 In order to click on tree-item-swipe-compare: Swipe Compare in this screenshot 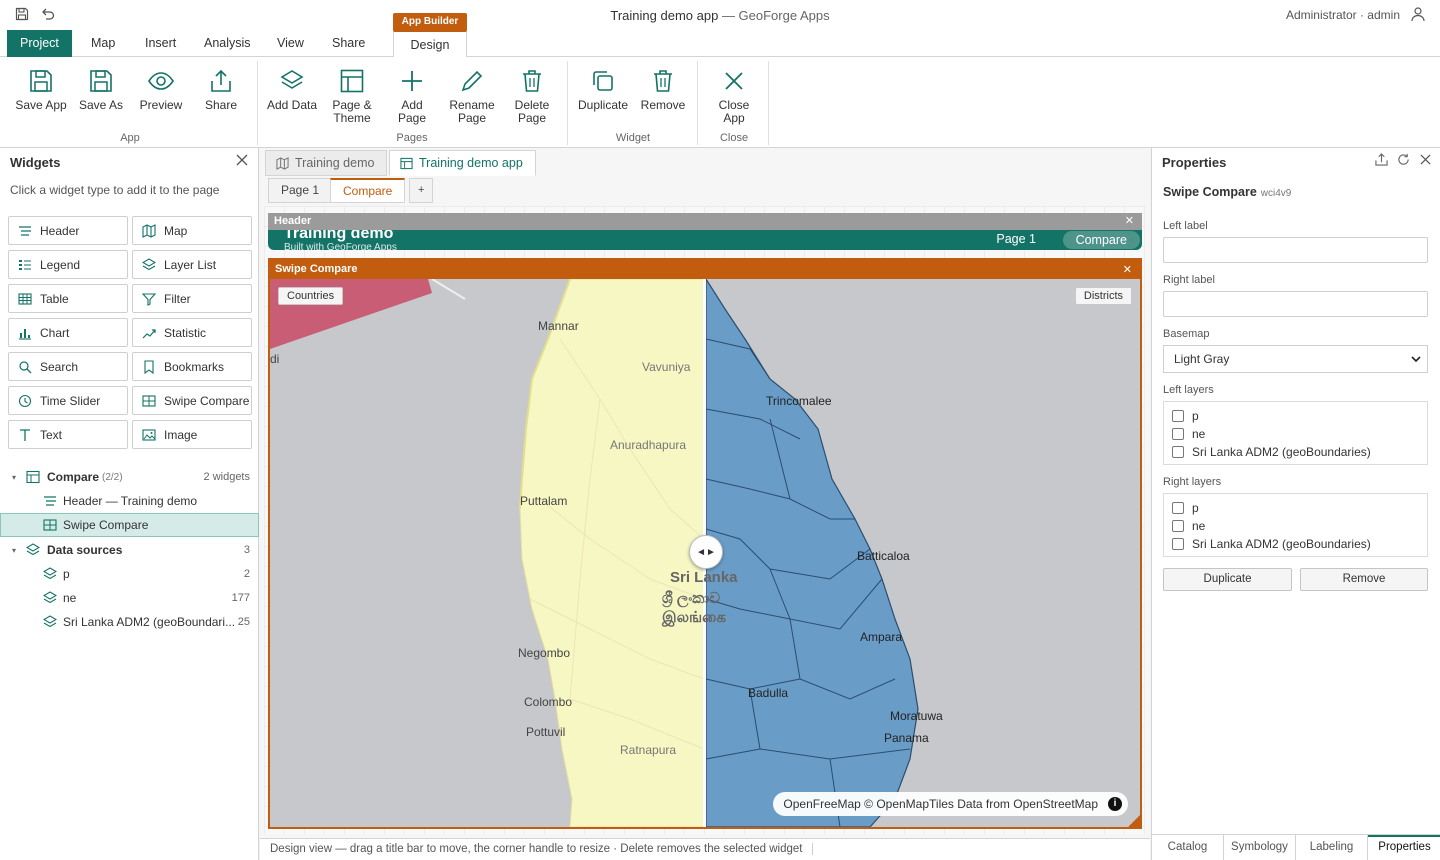, I will do `click(129, 525)`.